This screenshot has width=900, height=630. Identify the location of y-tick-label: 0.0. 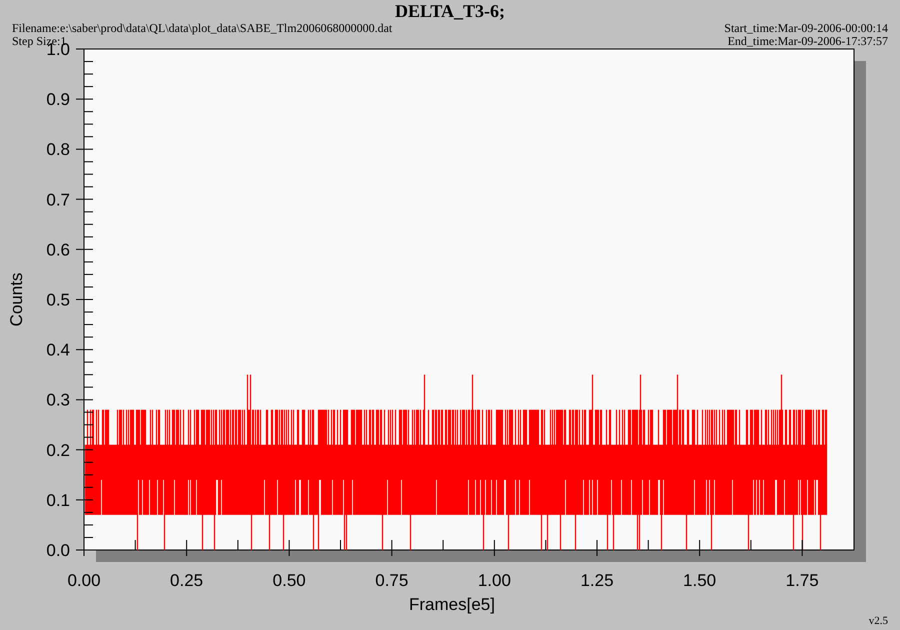
(58, 550).